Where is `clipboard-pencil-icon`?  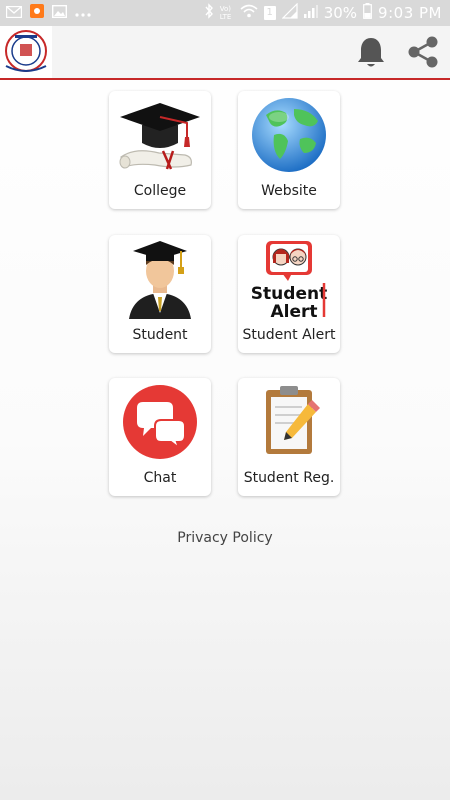 clipboard-pencil-icon is located at coordinates (289, 422).